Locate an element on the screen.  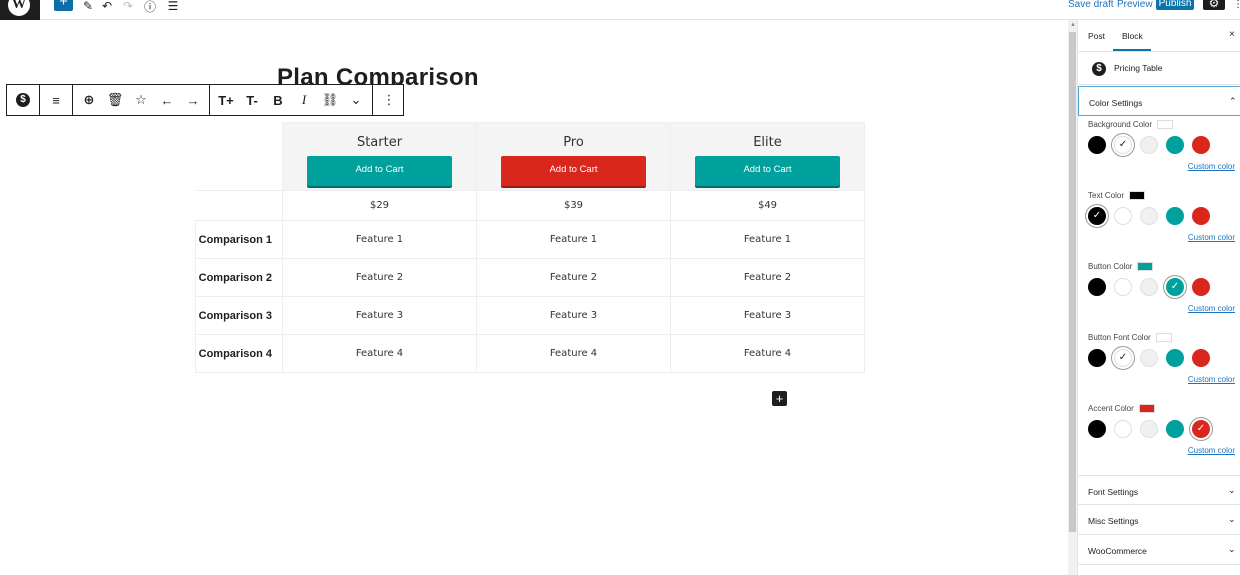
save-draft-button: Save draft is located at coordinates (1091, 5).